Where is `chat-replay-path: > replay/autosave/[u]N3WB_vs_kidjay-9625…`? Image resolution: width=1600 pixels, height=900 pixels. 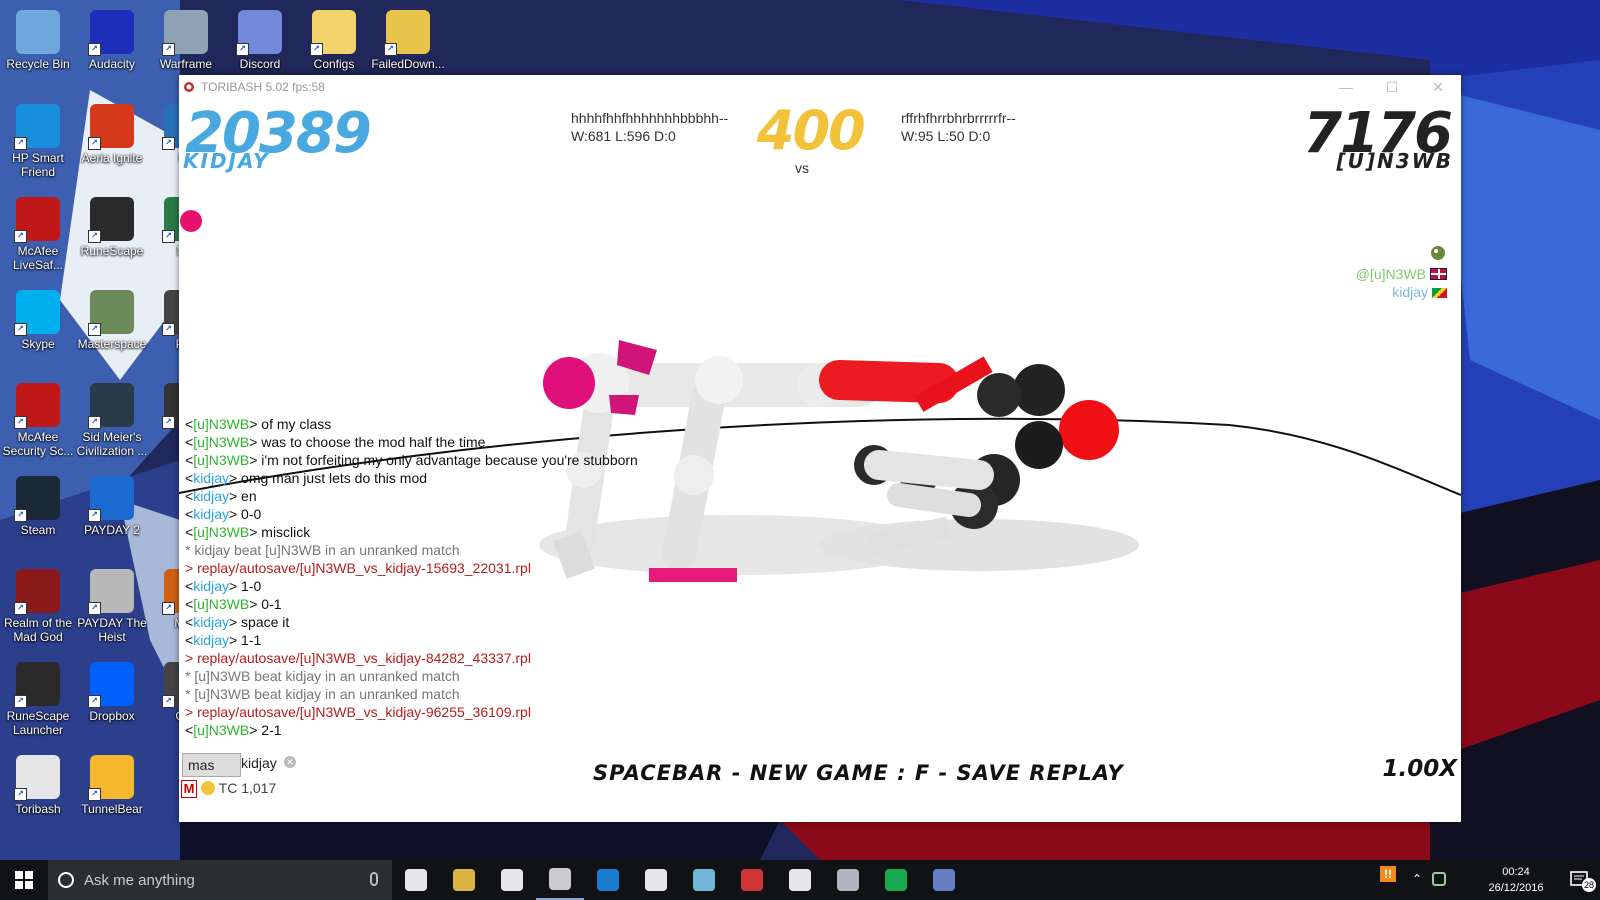
chat-replay-path: > replay/autosave/[u]N3WB_vs_kidjay-9625… is located at coordinates (358, 712).